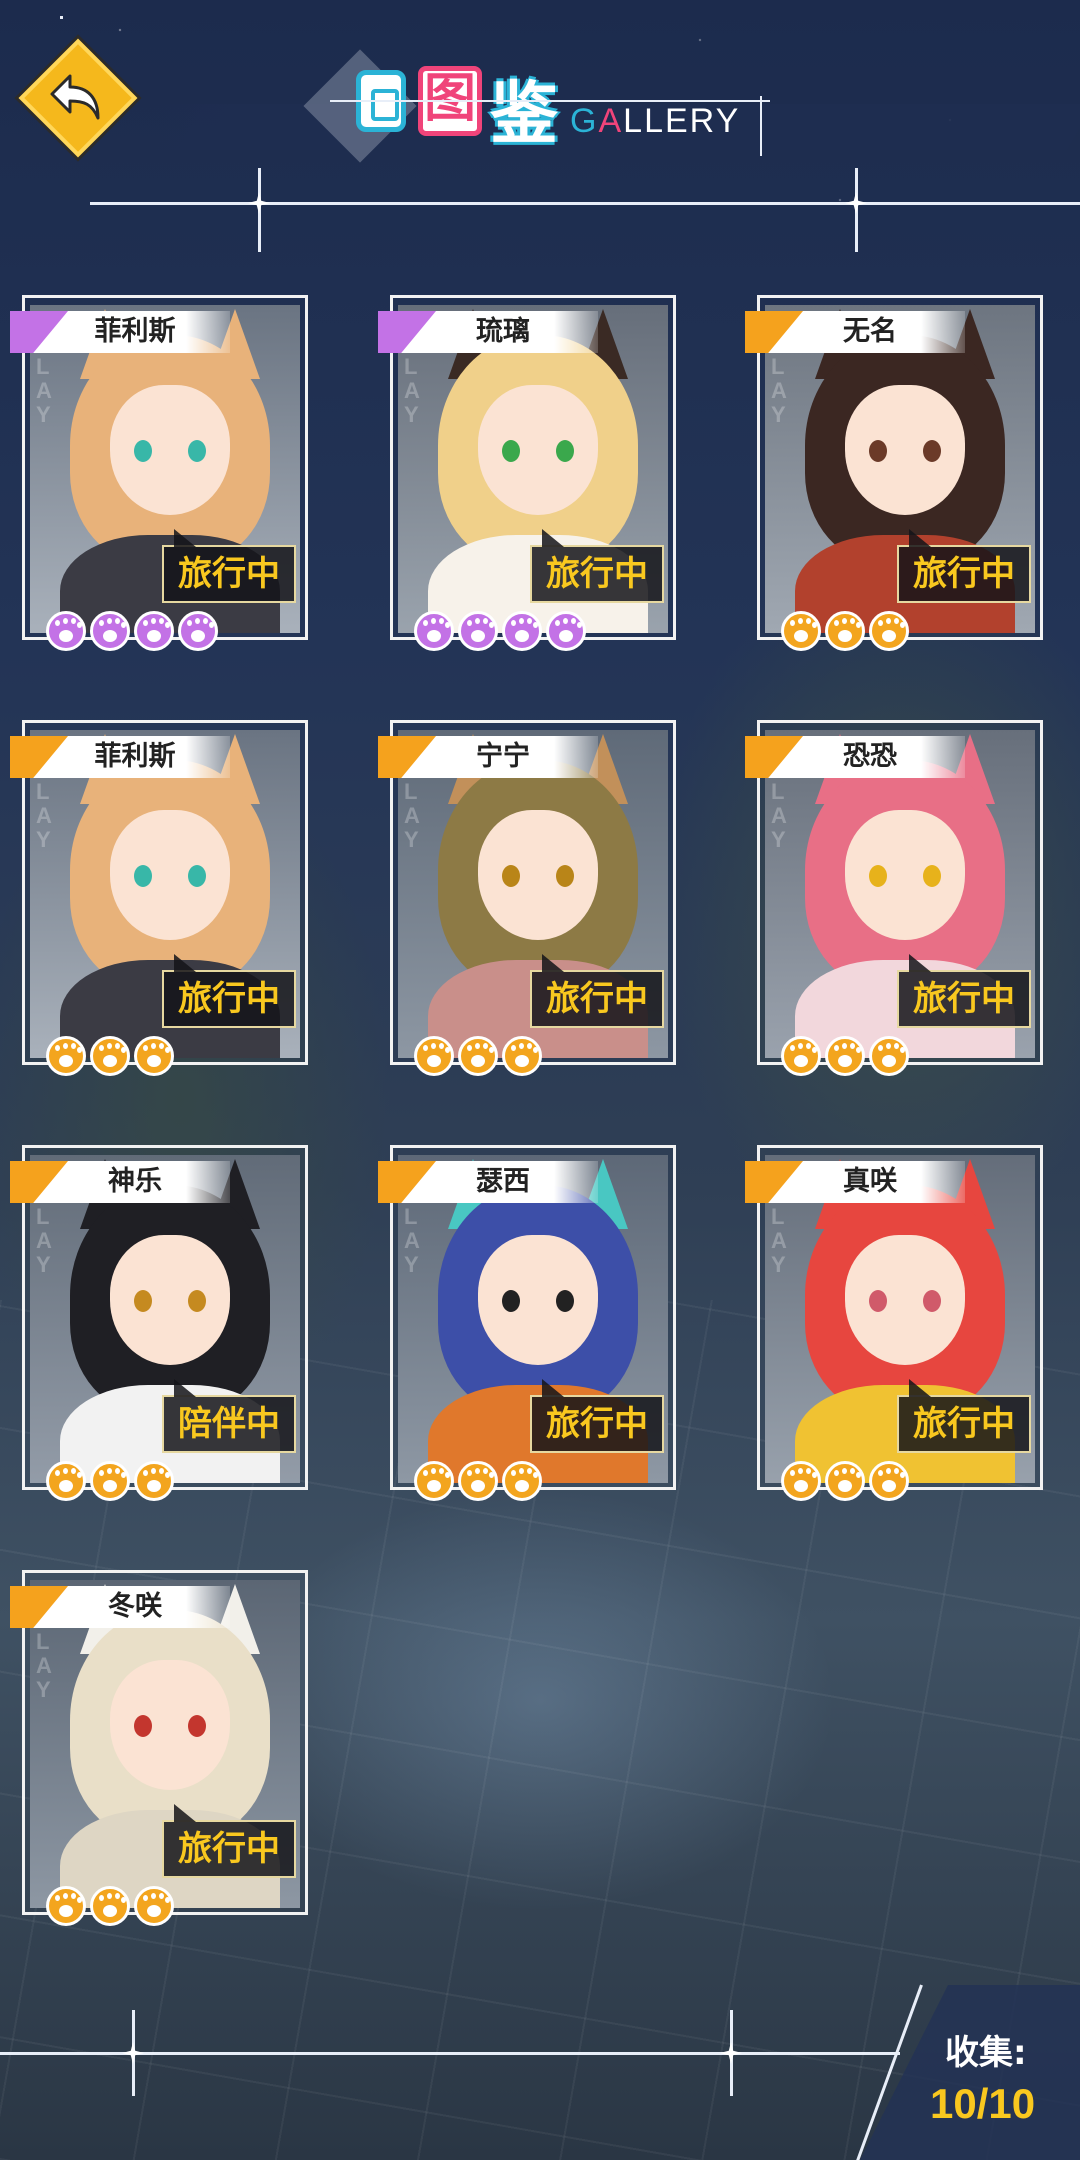 Image resolution: width=1080 pixels, height=2160 pixels. I want to click on title-underline, so click(550, 101).